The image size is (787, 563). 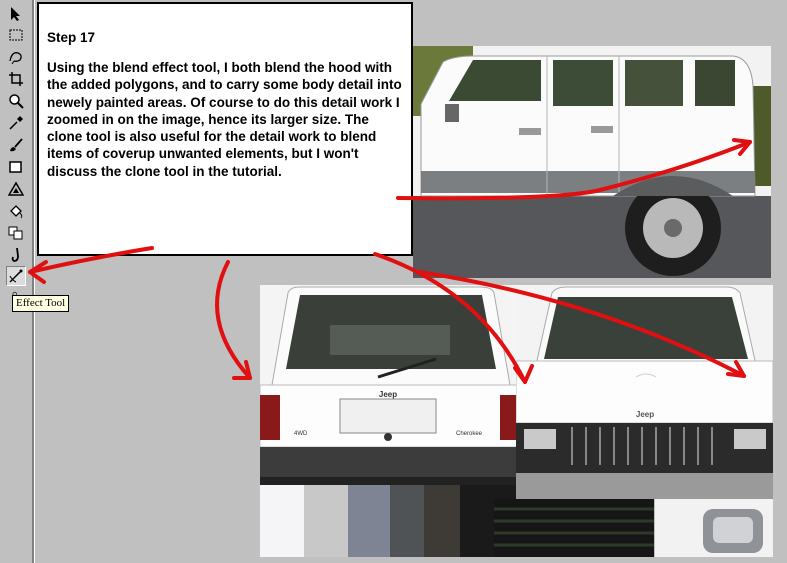 I want to click on color-swatches, so click(x=360, y=521).